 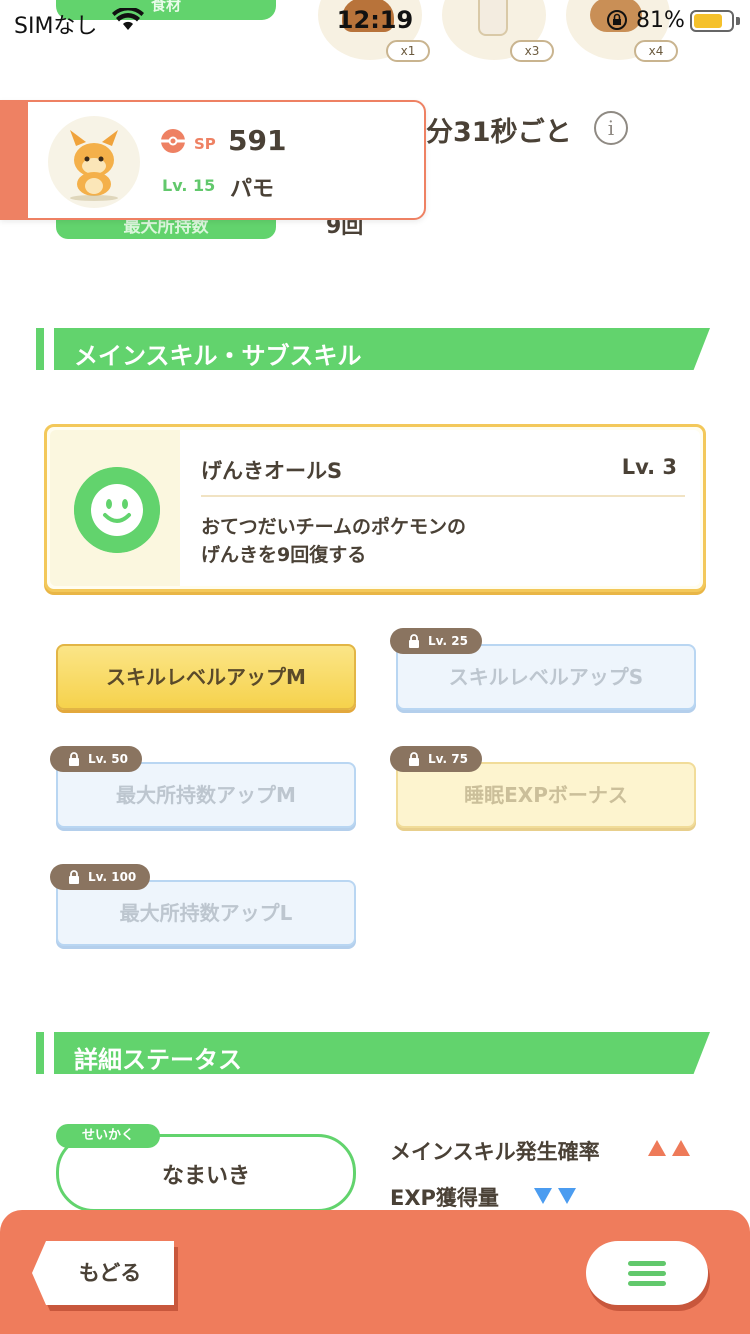 I want to click on section-title-skills: メインスキル・サブスキル, so click(x=218, y=356).